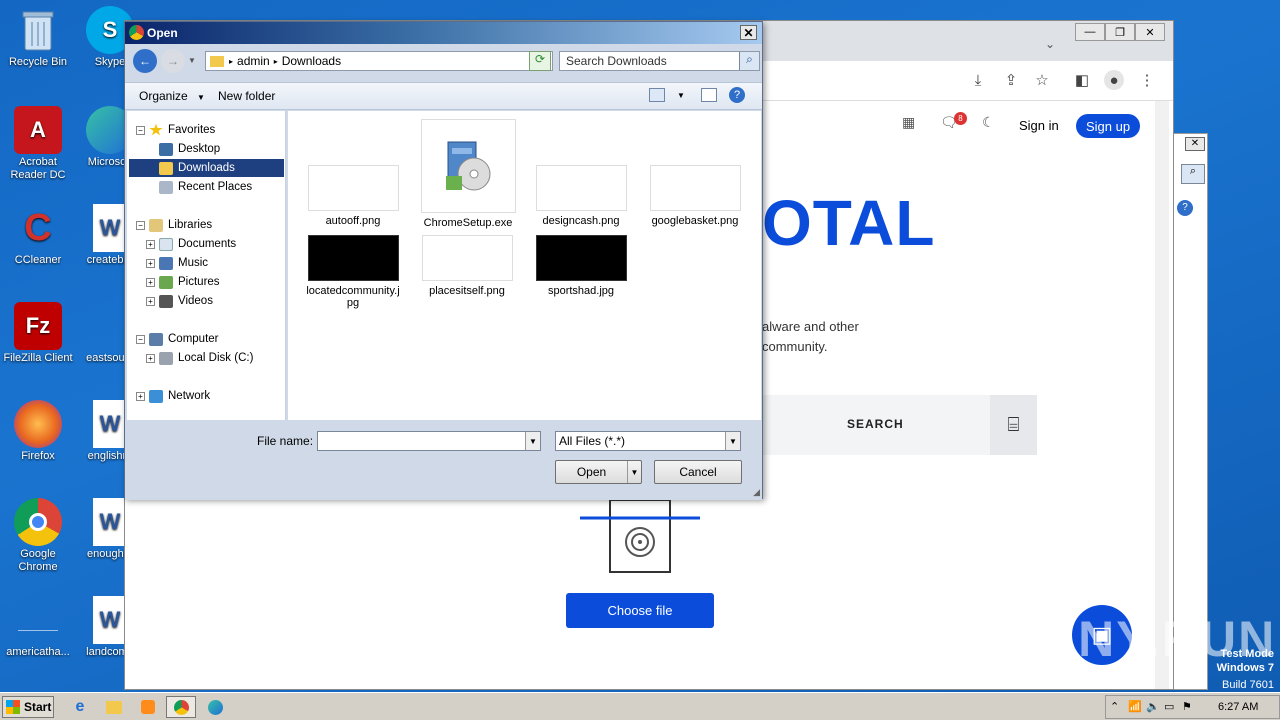  What do you see at coordinates (598, 472) in the screenshot?
I see `open-button: Open ▼` at bounding box center [598, 472].